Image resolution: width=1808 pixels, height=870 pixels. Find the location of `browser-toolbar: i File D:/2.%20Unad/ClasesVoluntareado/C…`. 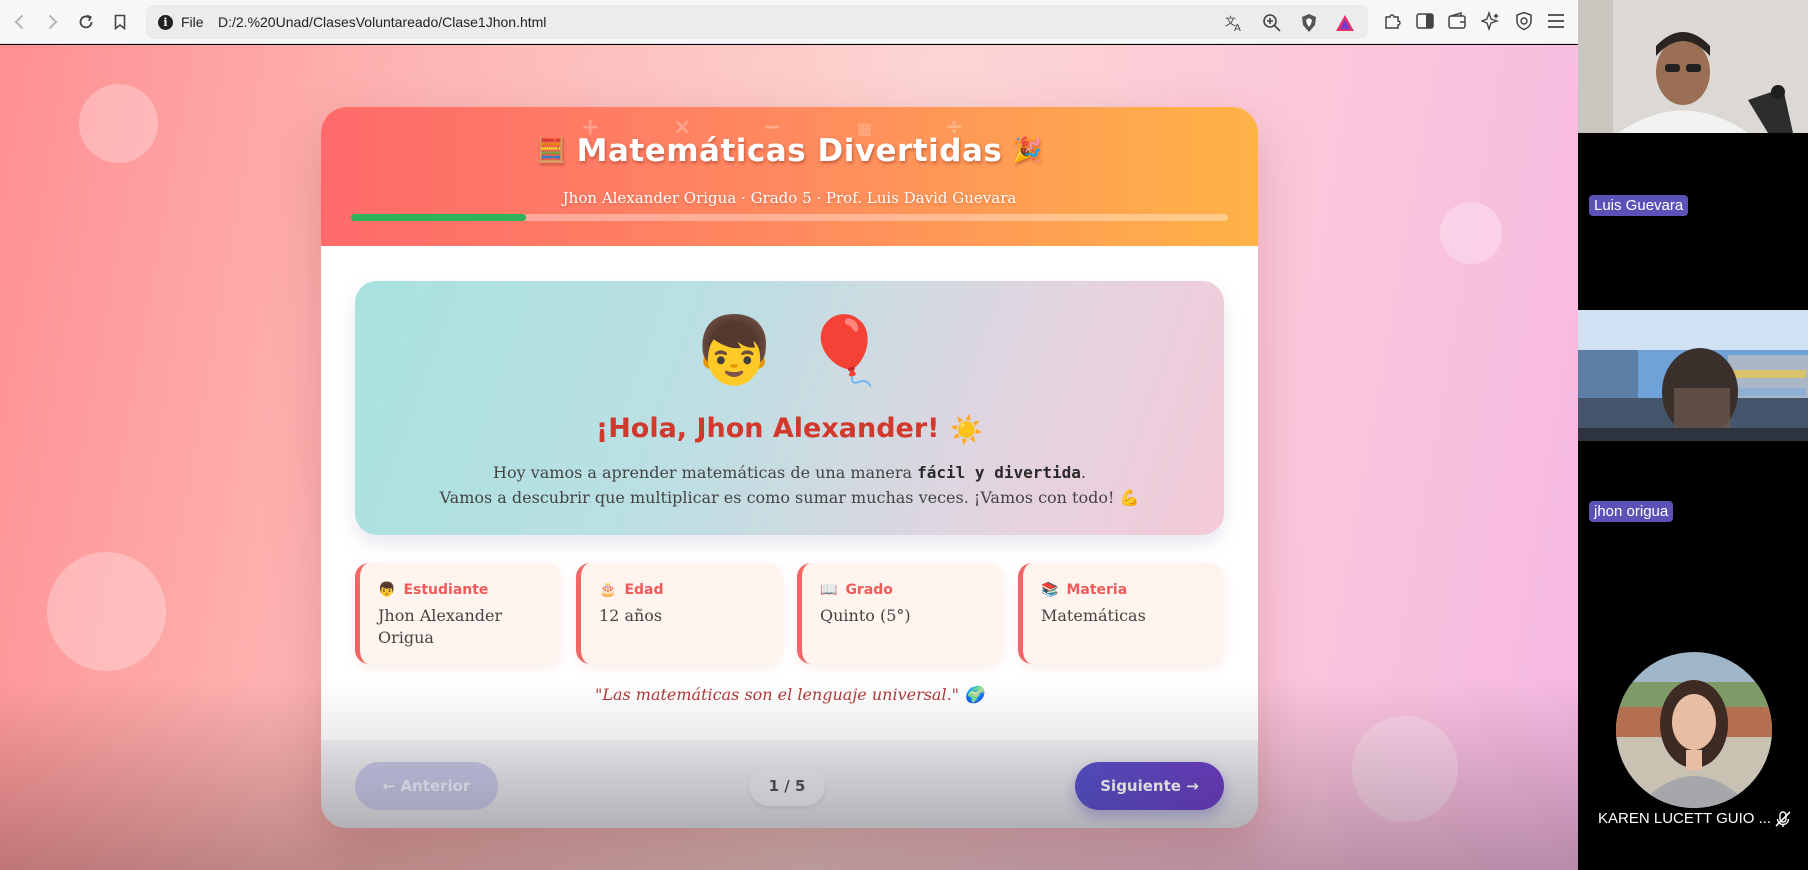

browser-toolbar: i File D:/2.%20Unad/ClasesVoluntareado/C… is located at coordinates (789, 22).